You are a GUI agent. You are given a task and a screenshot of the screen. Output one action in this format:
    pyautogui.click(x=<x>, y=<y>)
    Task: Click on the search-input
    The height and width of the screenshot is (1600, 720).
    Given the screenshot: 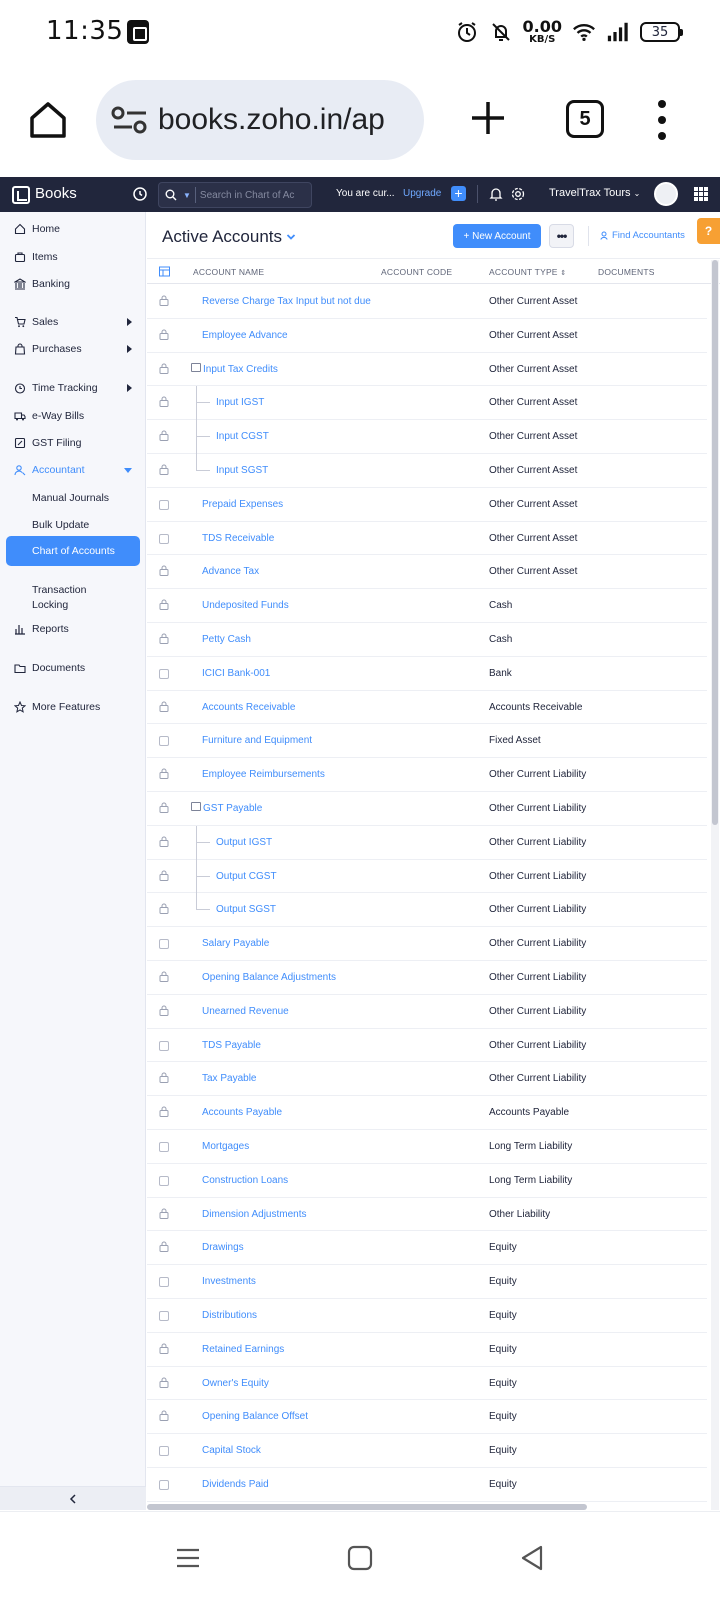 What is the action you would take?
    pyautogui.click(x=254, y=195)
    